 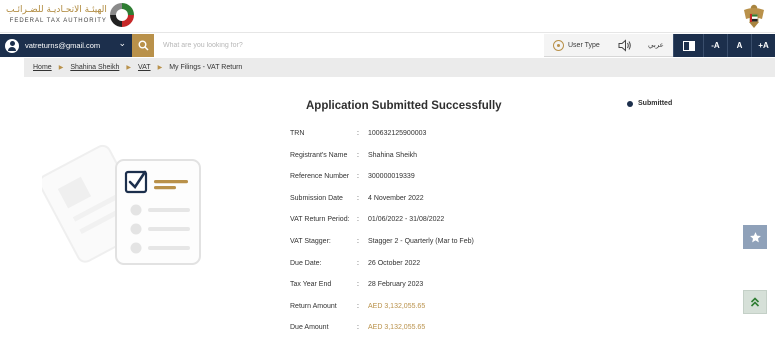 What do you see at coordinates (121, 204) in the screenshot?
I see `checklist-illustration-icon` at bounding box center [121, 204].